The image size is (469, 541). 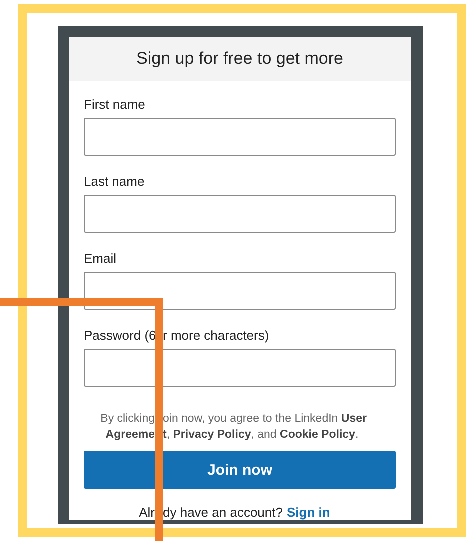 What do you see at coordinates (130, 435) in the screenshot?
I see `legal-text: Agreeme` at bounding box center [130, 435].